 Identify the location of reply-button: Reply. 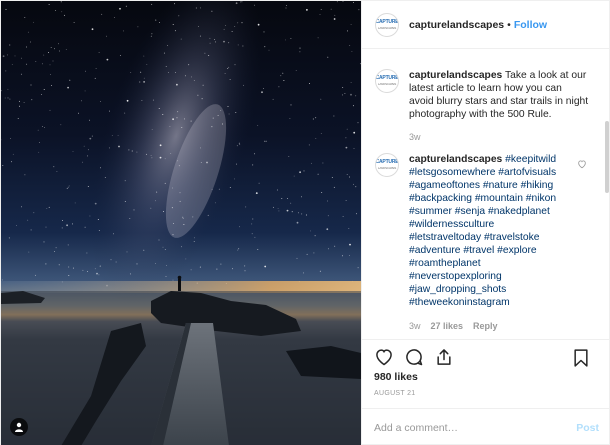
(485, 326).